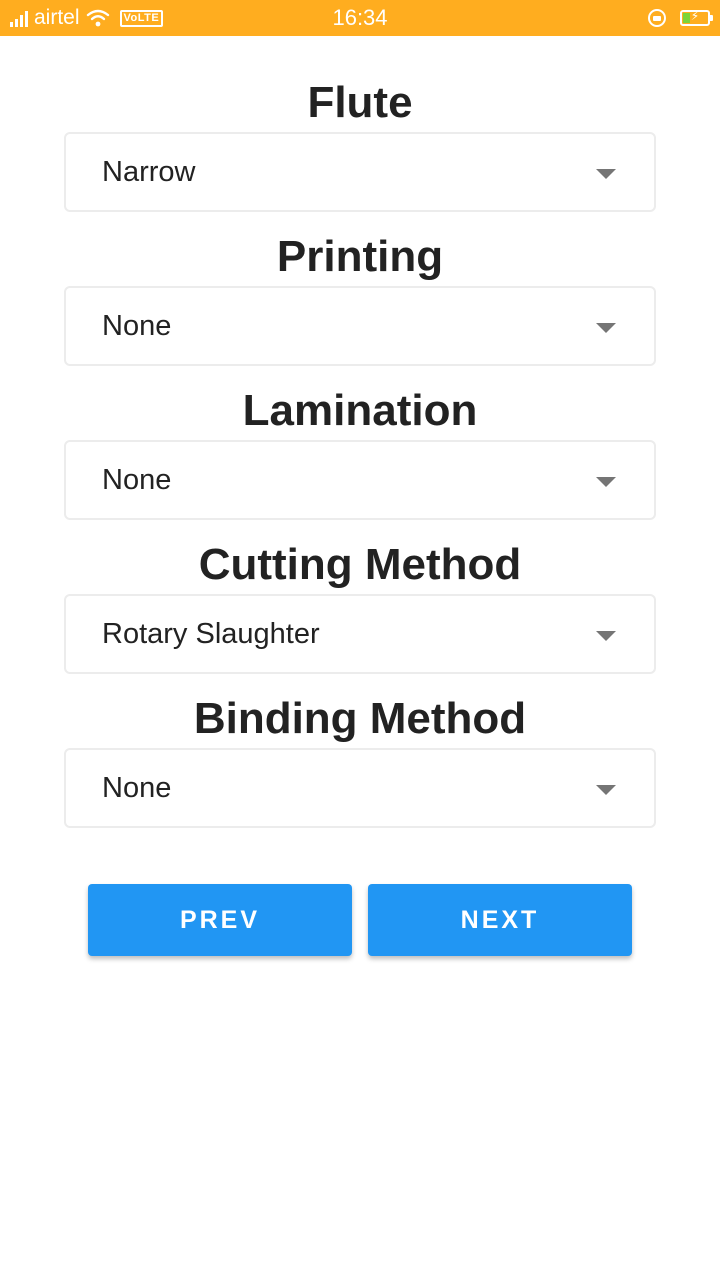 This screenshot has width=720, height=1280. I want to click on cutting-method-dropdown: Rotary Slaughter, so click(360, 634).